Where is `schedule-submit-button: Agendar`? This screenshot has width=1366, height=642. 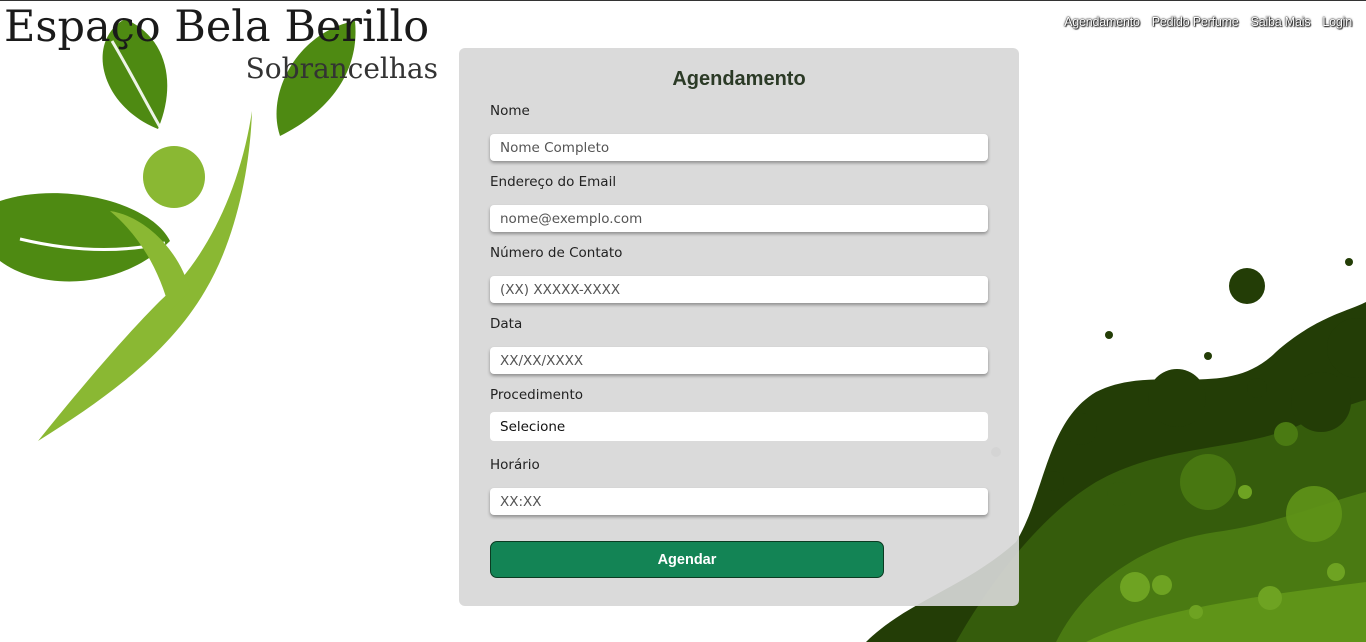
schedule-submit-button: Agendar is located at coordinates (687, 559).